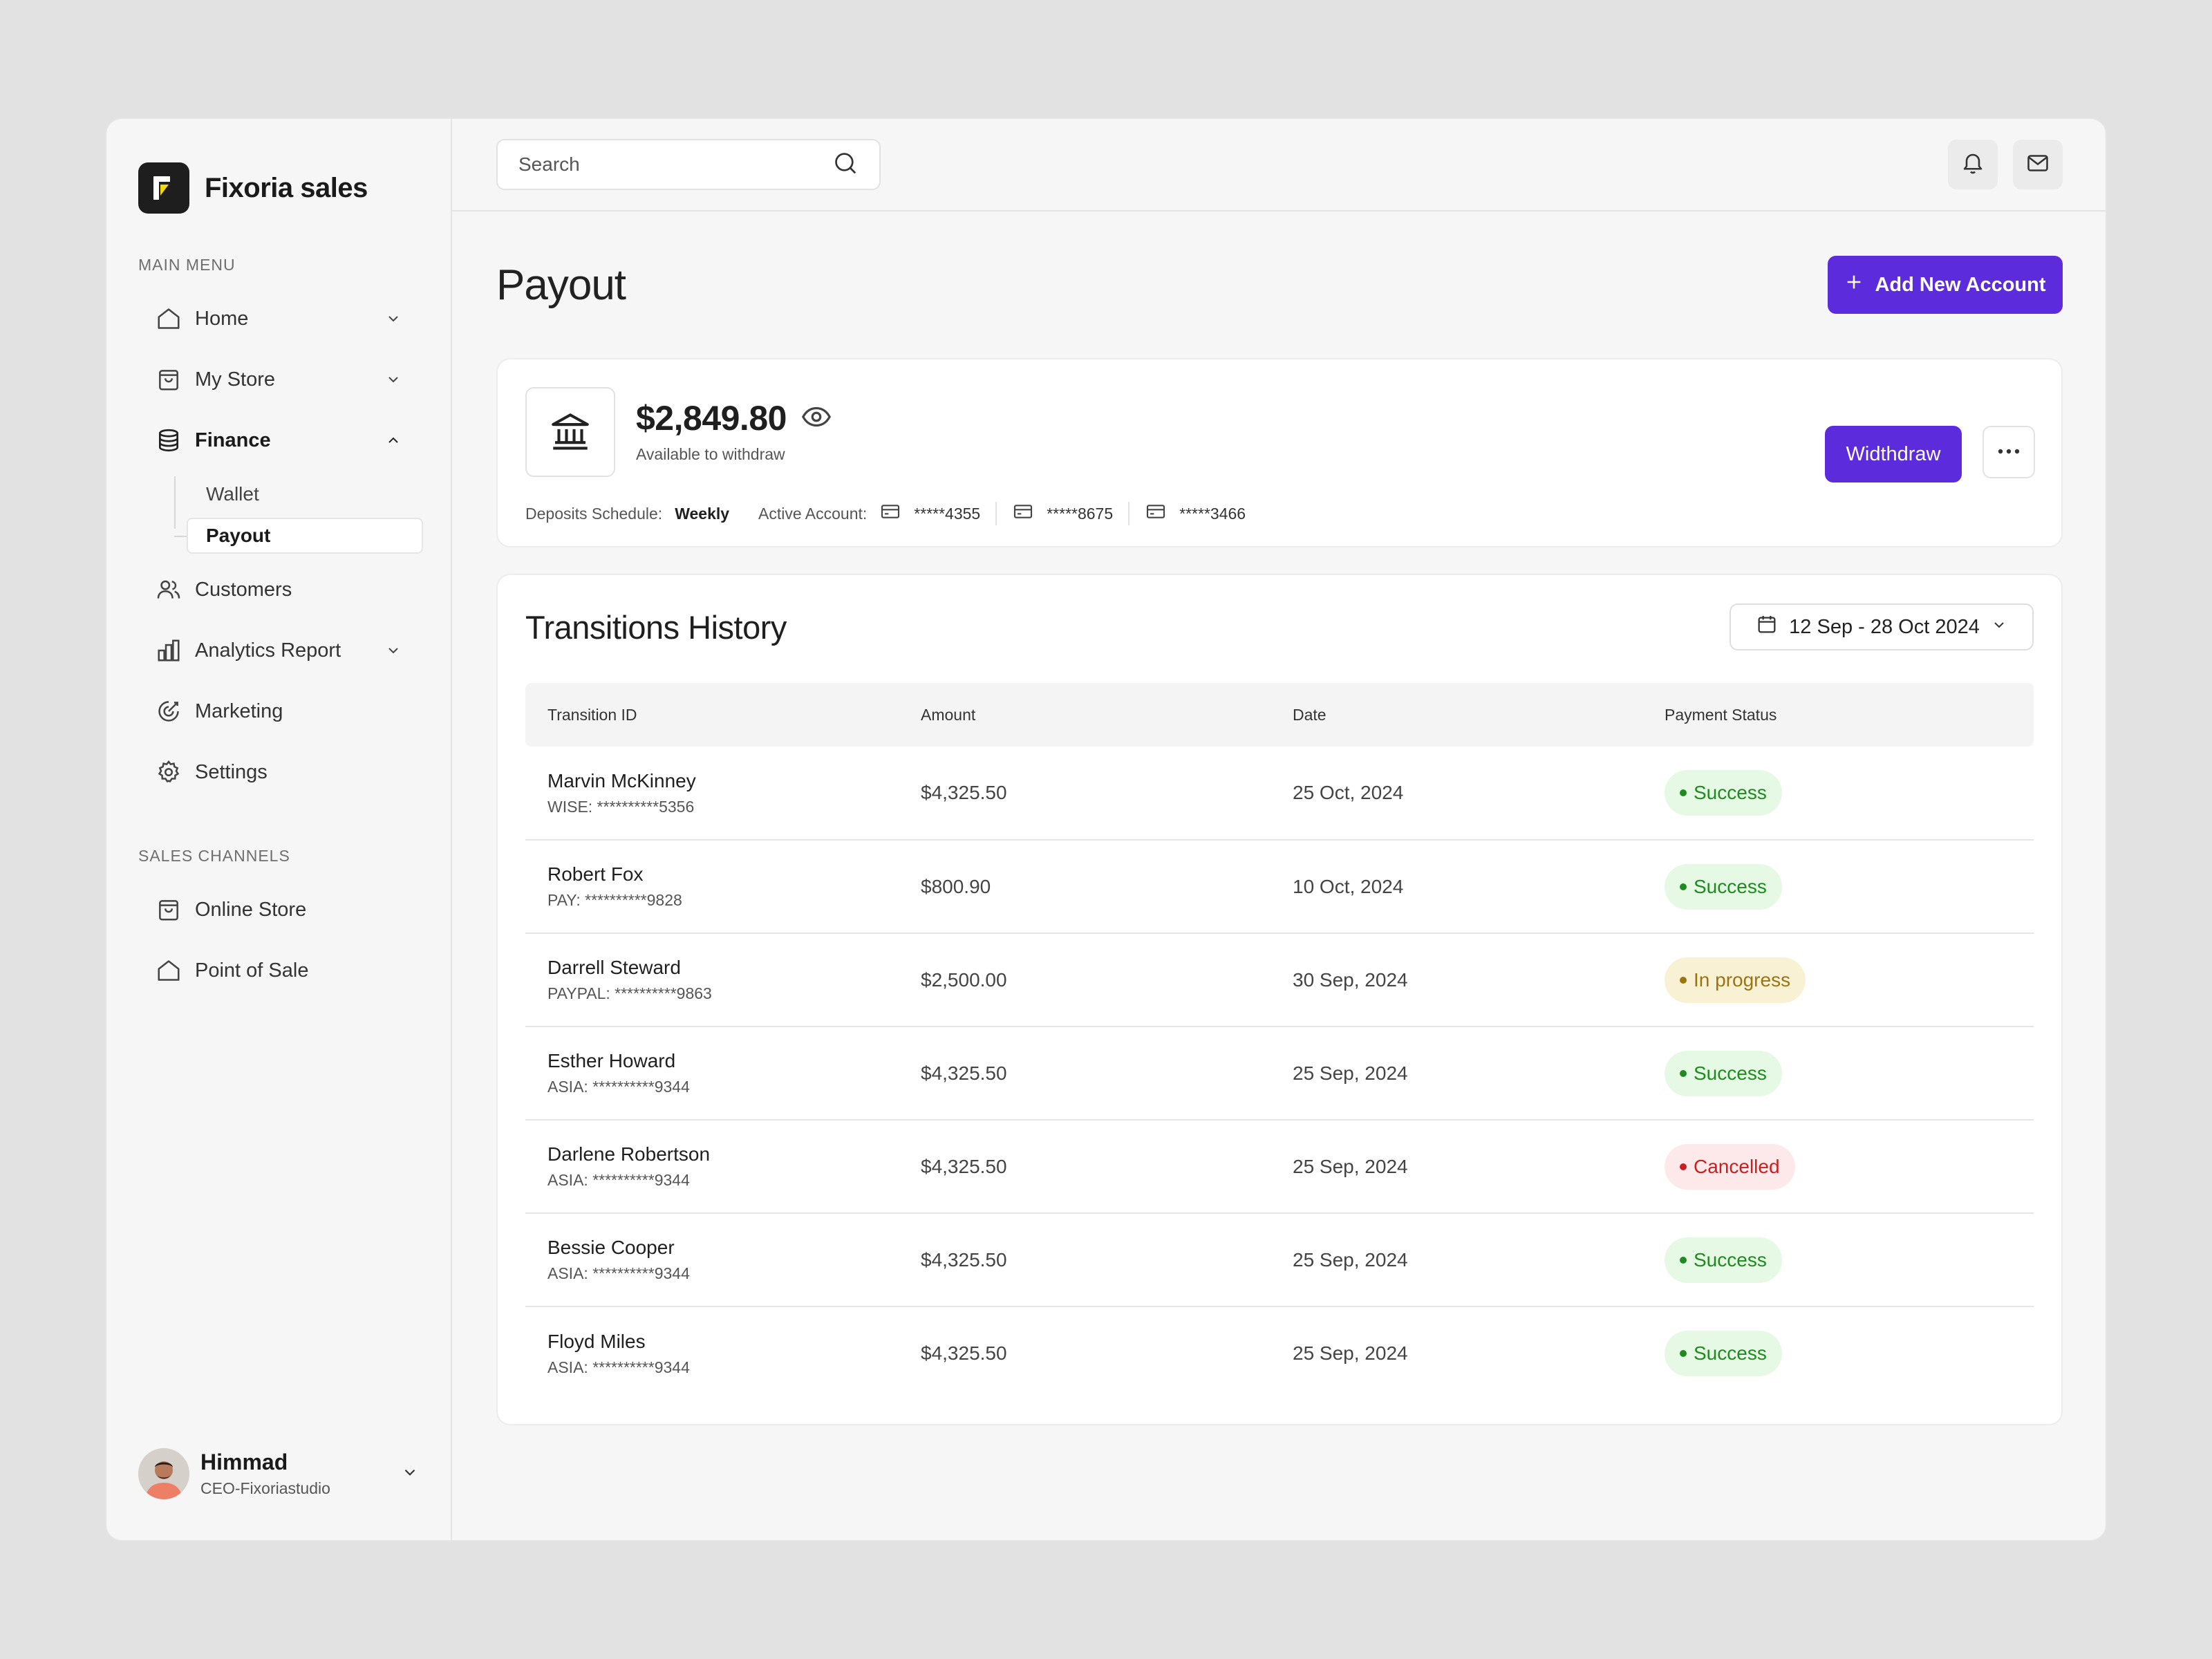 The width and height of the screenshot is (2212, 1659). Describe the element at coordinates (1893, 454) in the screenshot. I see `withdraw-button: Widthdraw` at that location.